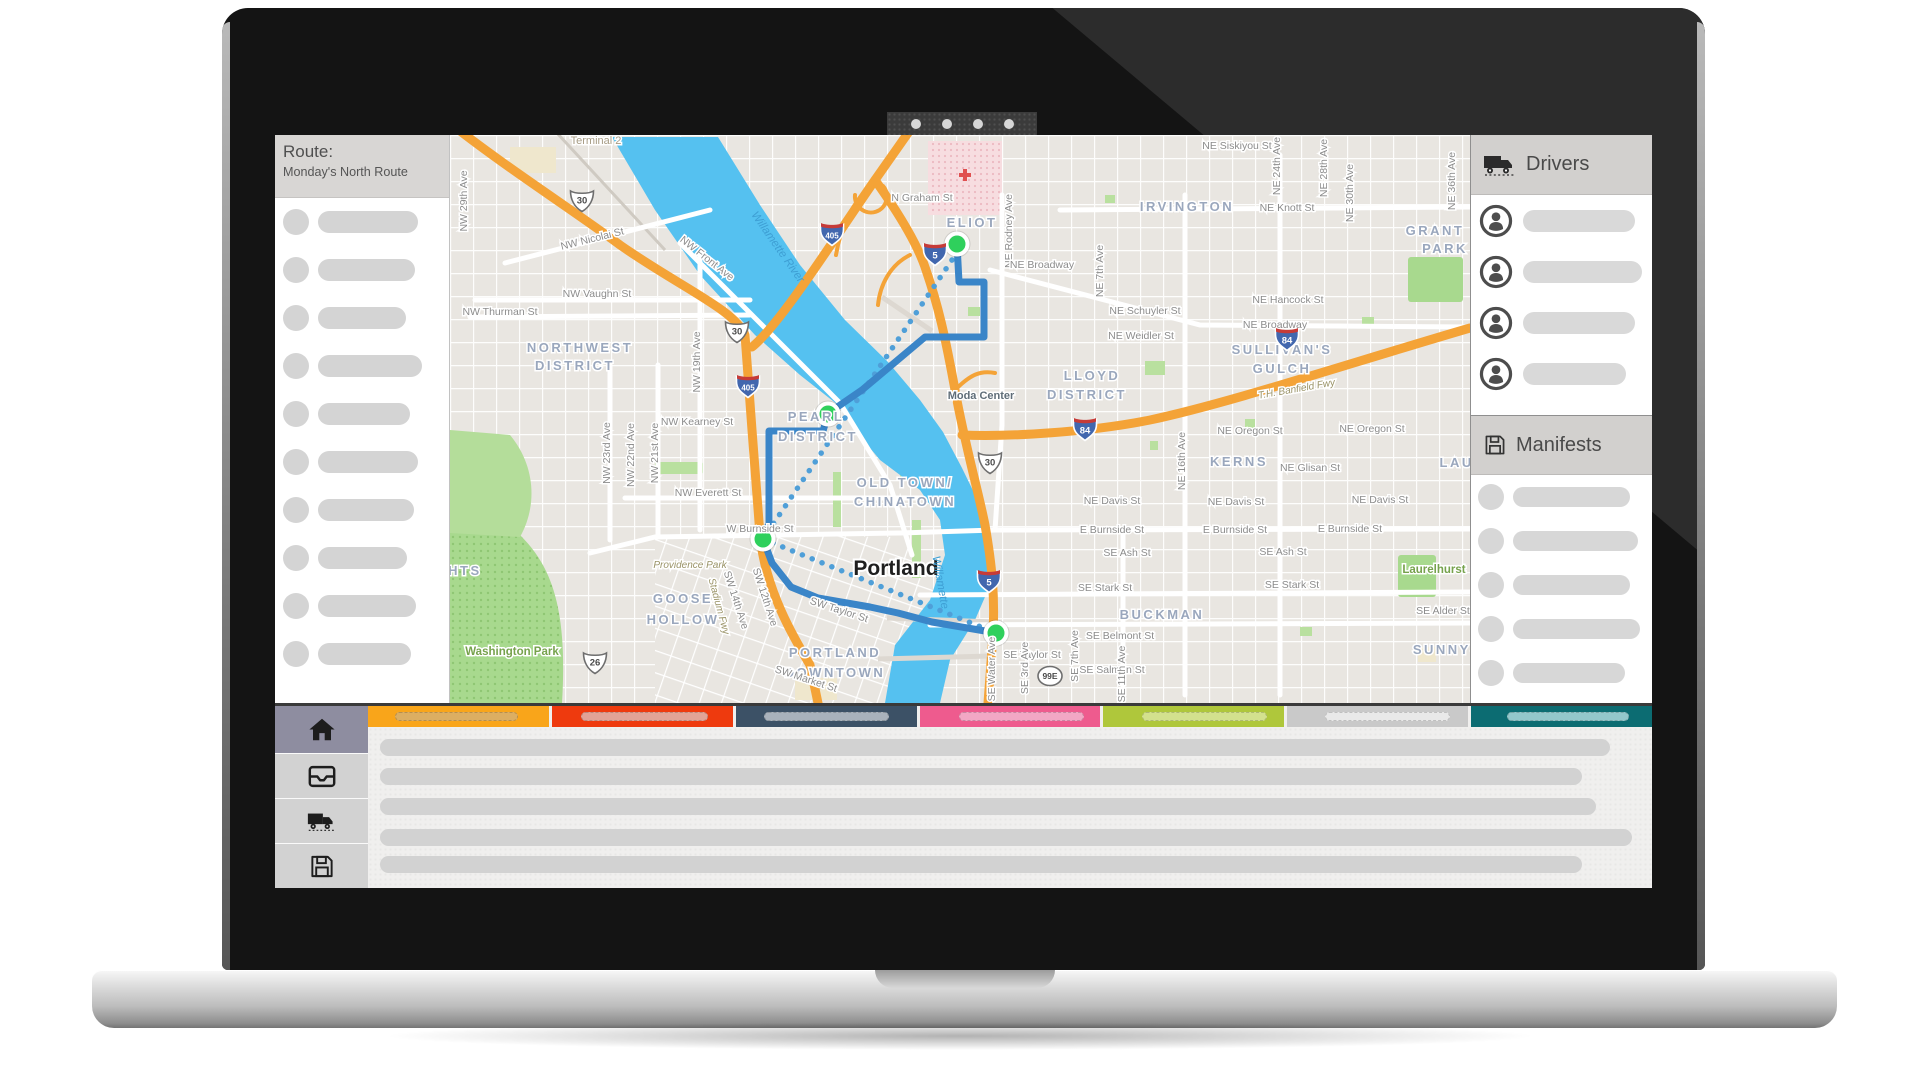 The image size is (1920, 1080). What do you see at coordinates (960, 1042) in the screenshot?
I see `laptop-shadow` at bounding box center [960, 1042].